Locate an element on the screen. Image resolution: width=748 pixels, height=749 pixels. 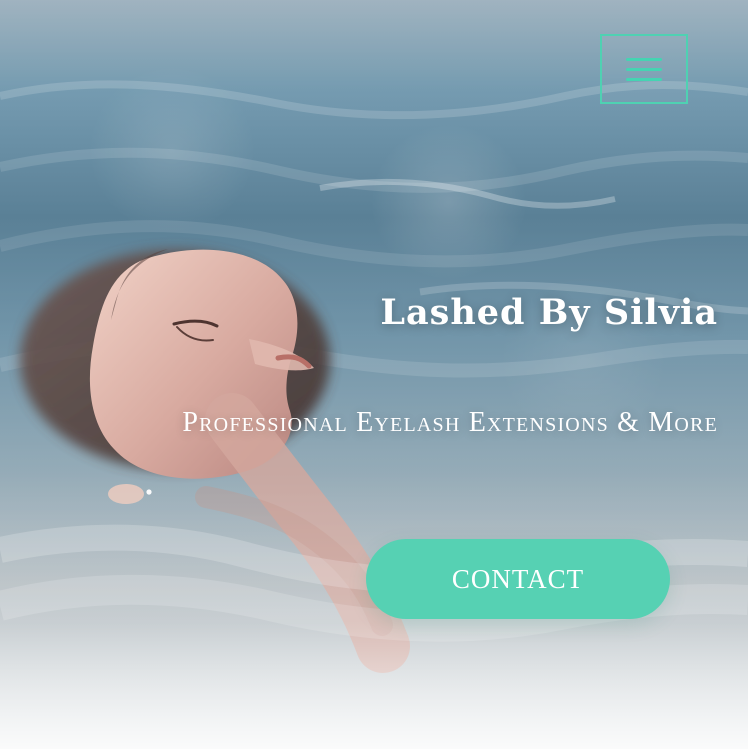
hero-title: Lashed By Silvia is located at coordinates (549, 312).